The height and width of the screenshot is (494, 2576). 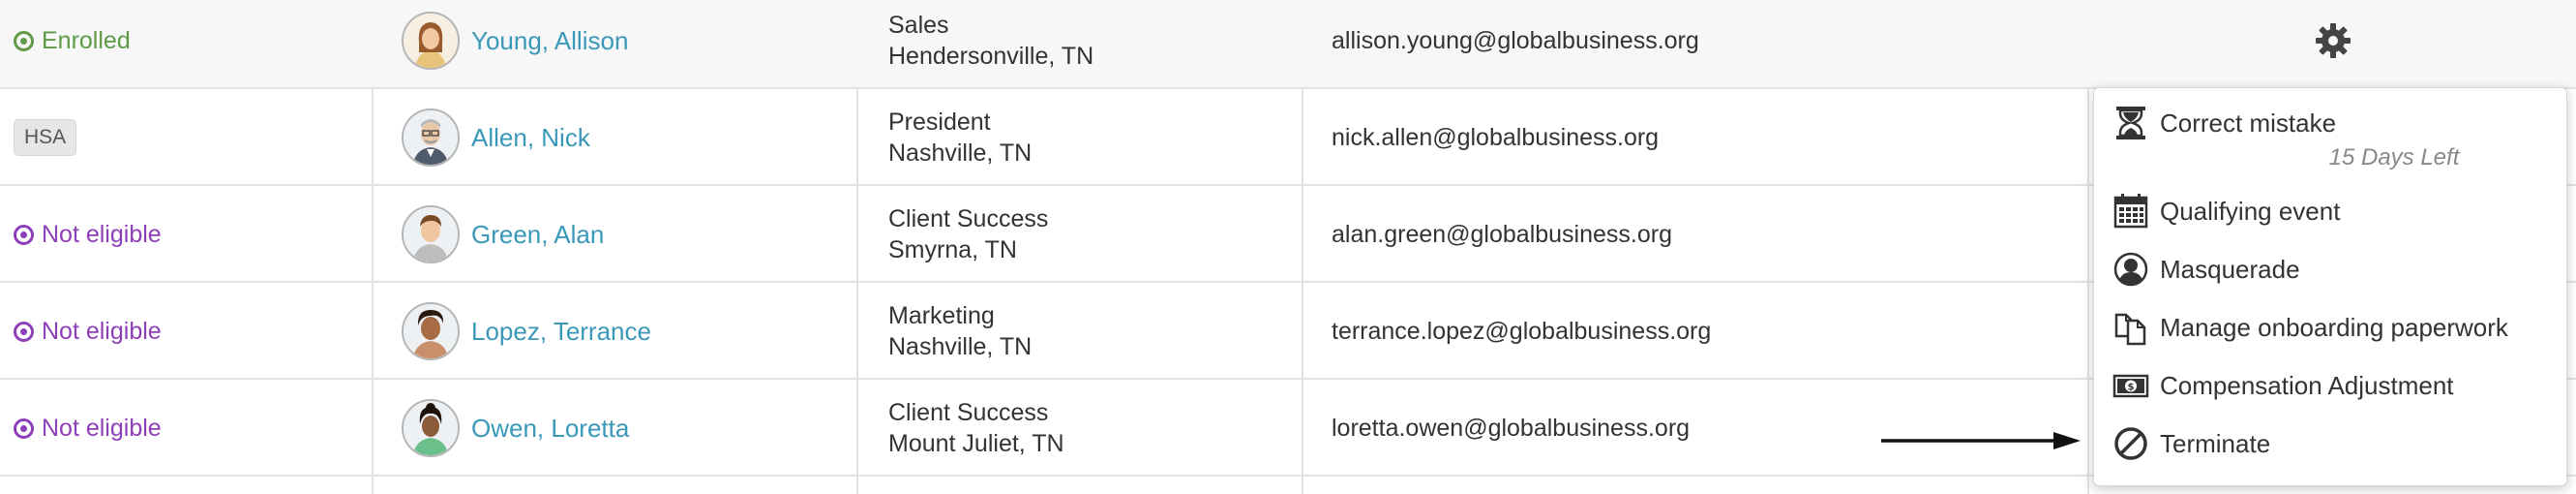 What do you see at coordinates (1096, 331) in the screenshot?
I see `department-cell: Marketing Nashville, TN` at bounding box center [1096, 331].